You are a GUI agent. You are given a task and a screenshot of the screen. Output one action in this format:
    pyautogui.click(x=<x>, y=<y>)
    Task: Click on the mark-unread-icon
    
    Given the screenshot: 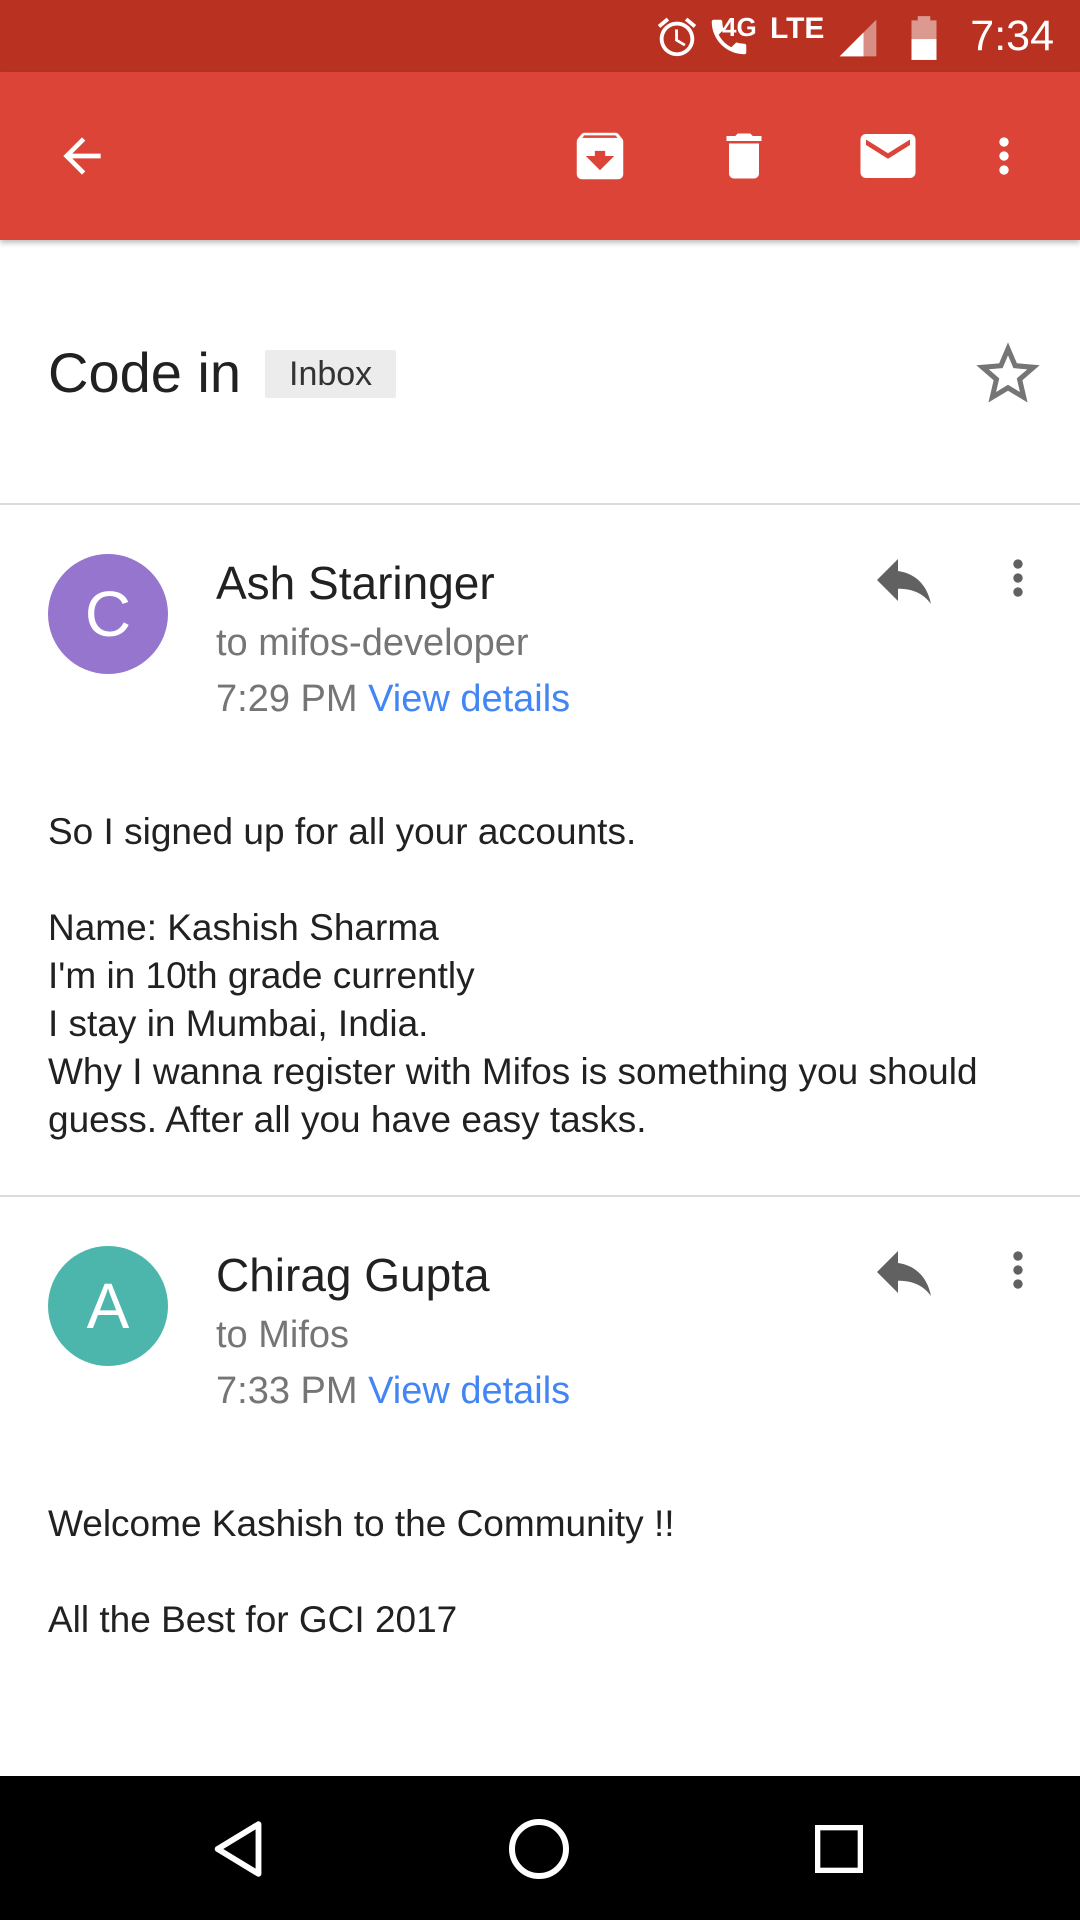 What is the action you would take?
    pyautogui.click(x=888, y=156)
    